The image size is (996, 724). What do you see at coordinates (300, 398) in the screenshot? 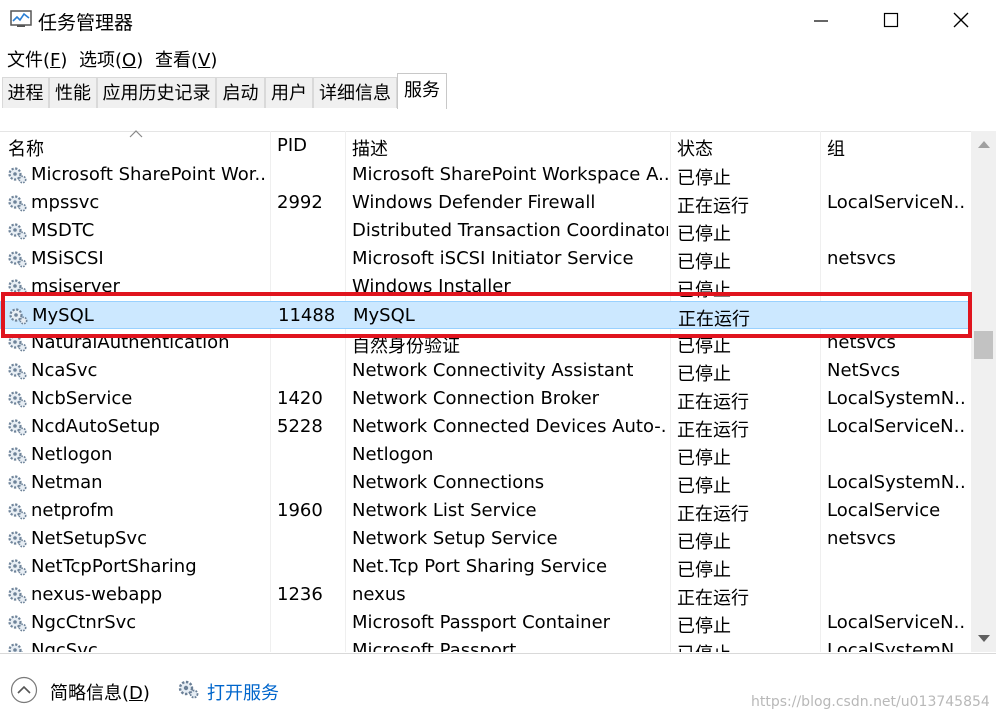
I see `service-pid: 1420` at bounding box center [300, 398].